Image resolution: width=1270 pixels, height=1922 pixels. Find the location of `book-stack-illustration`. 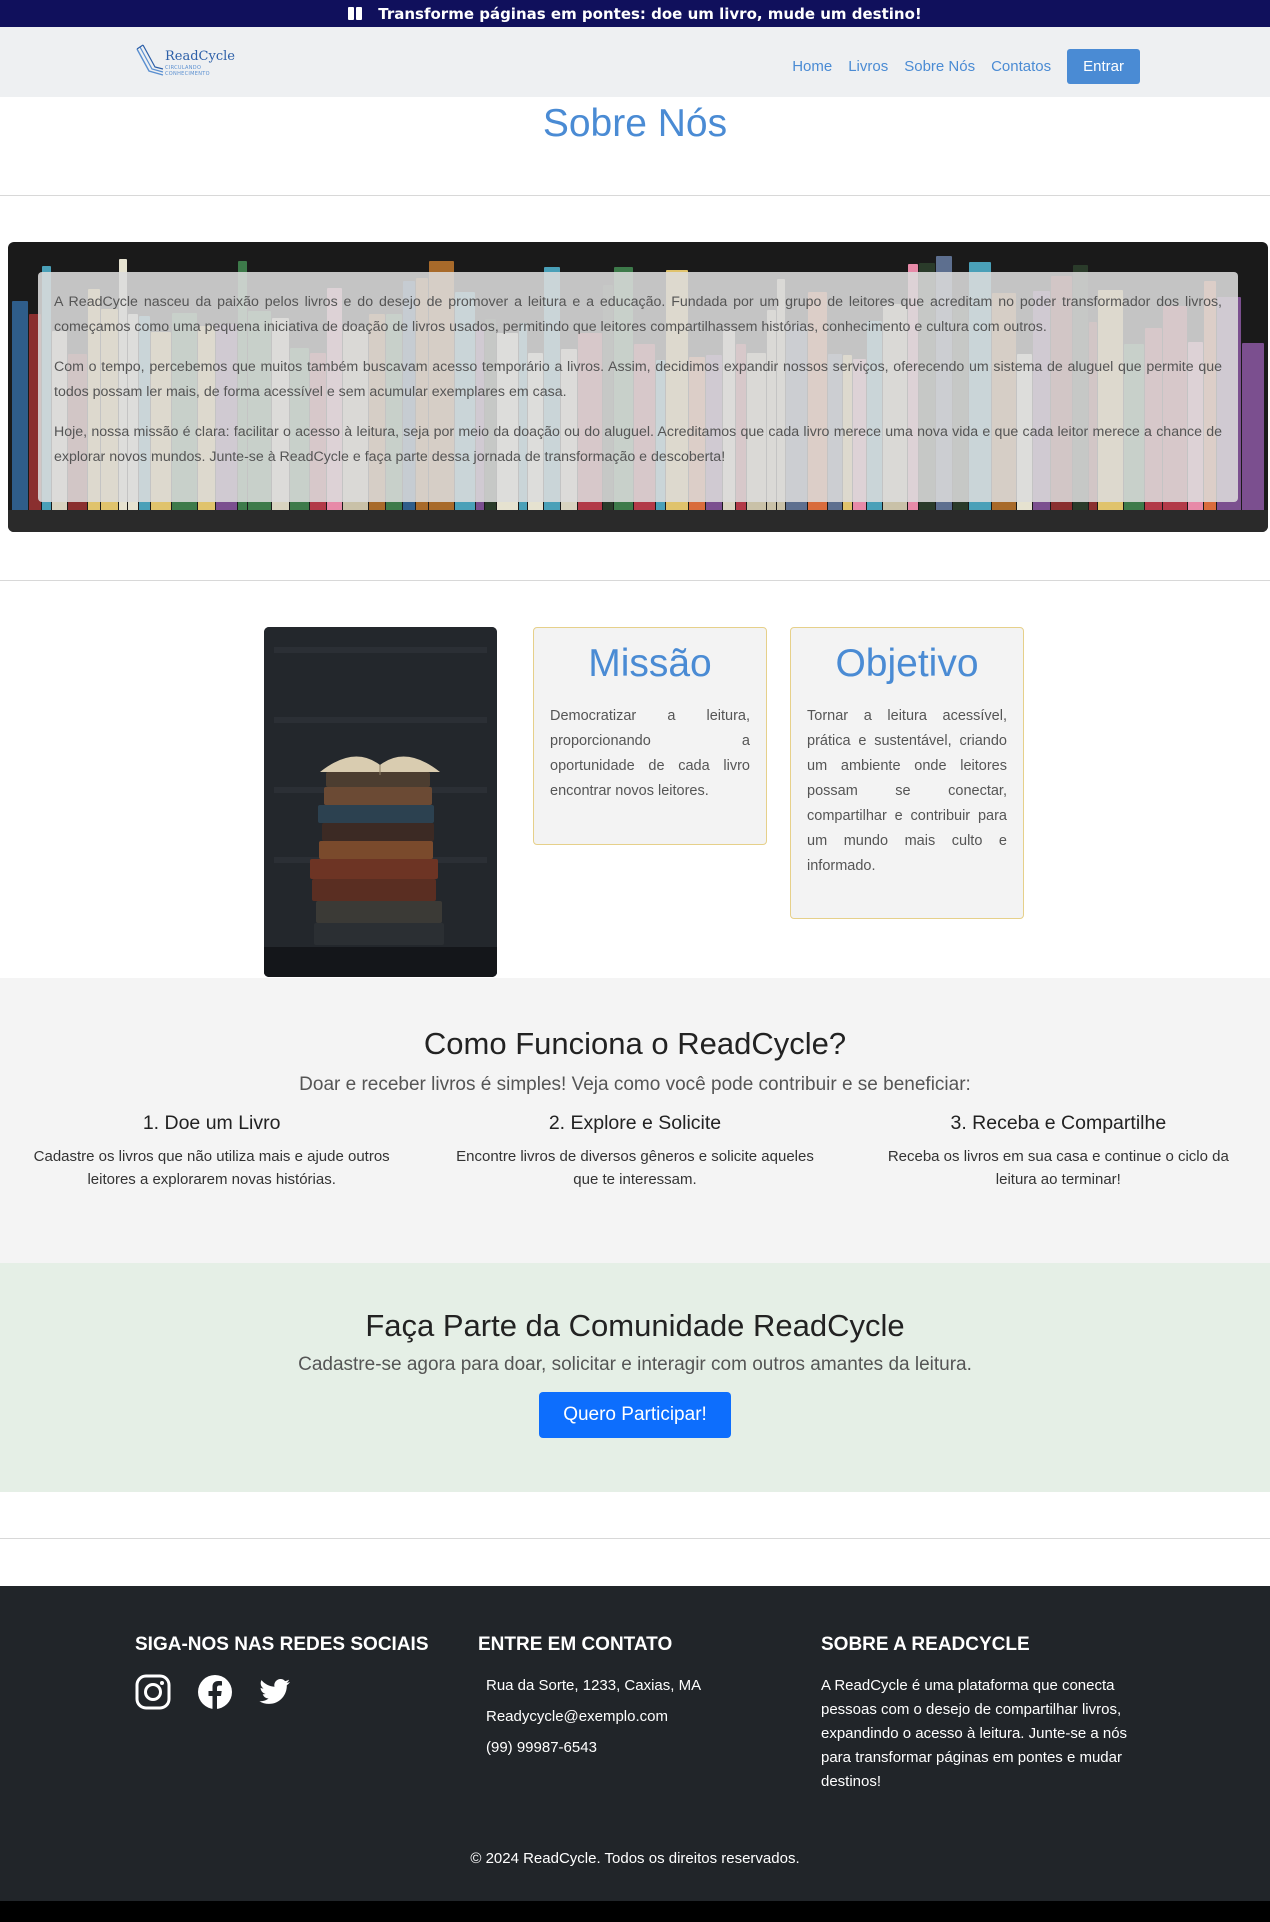

book-stack-illustration is located at coordinates (380, 802).